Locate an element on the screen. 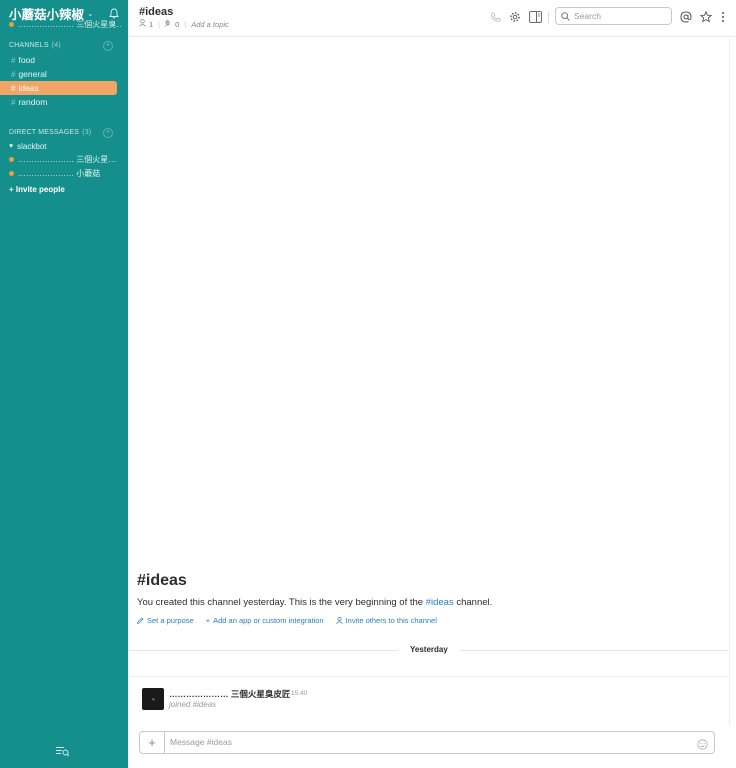 This screenshot has width=736, height=768. emoji-icon is located at coordinates (702, 746).